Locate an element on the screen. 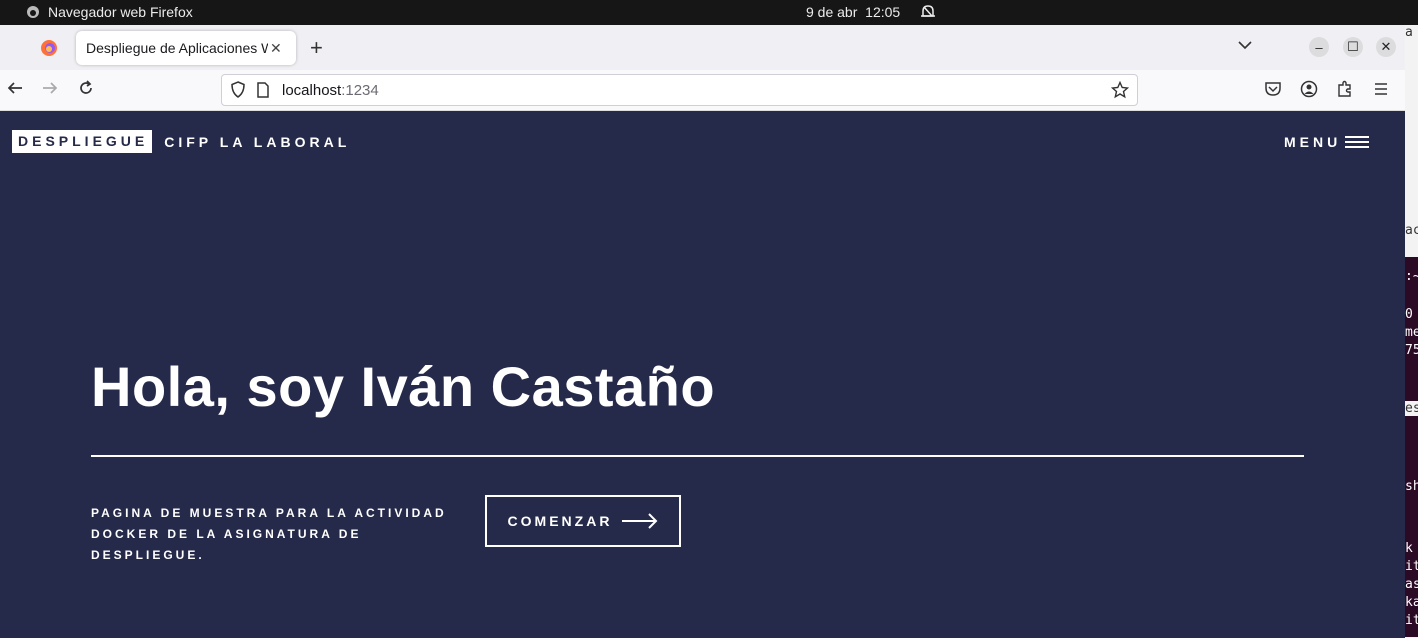 This screenshot has width=1418, height=638. site-brand: DESPLIEGUE CIFP LA LABORAL is located at coordinates (181, 141).